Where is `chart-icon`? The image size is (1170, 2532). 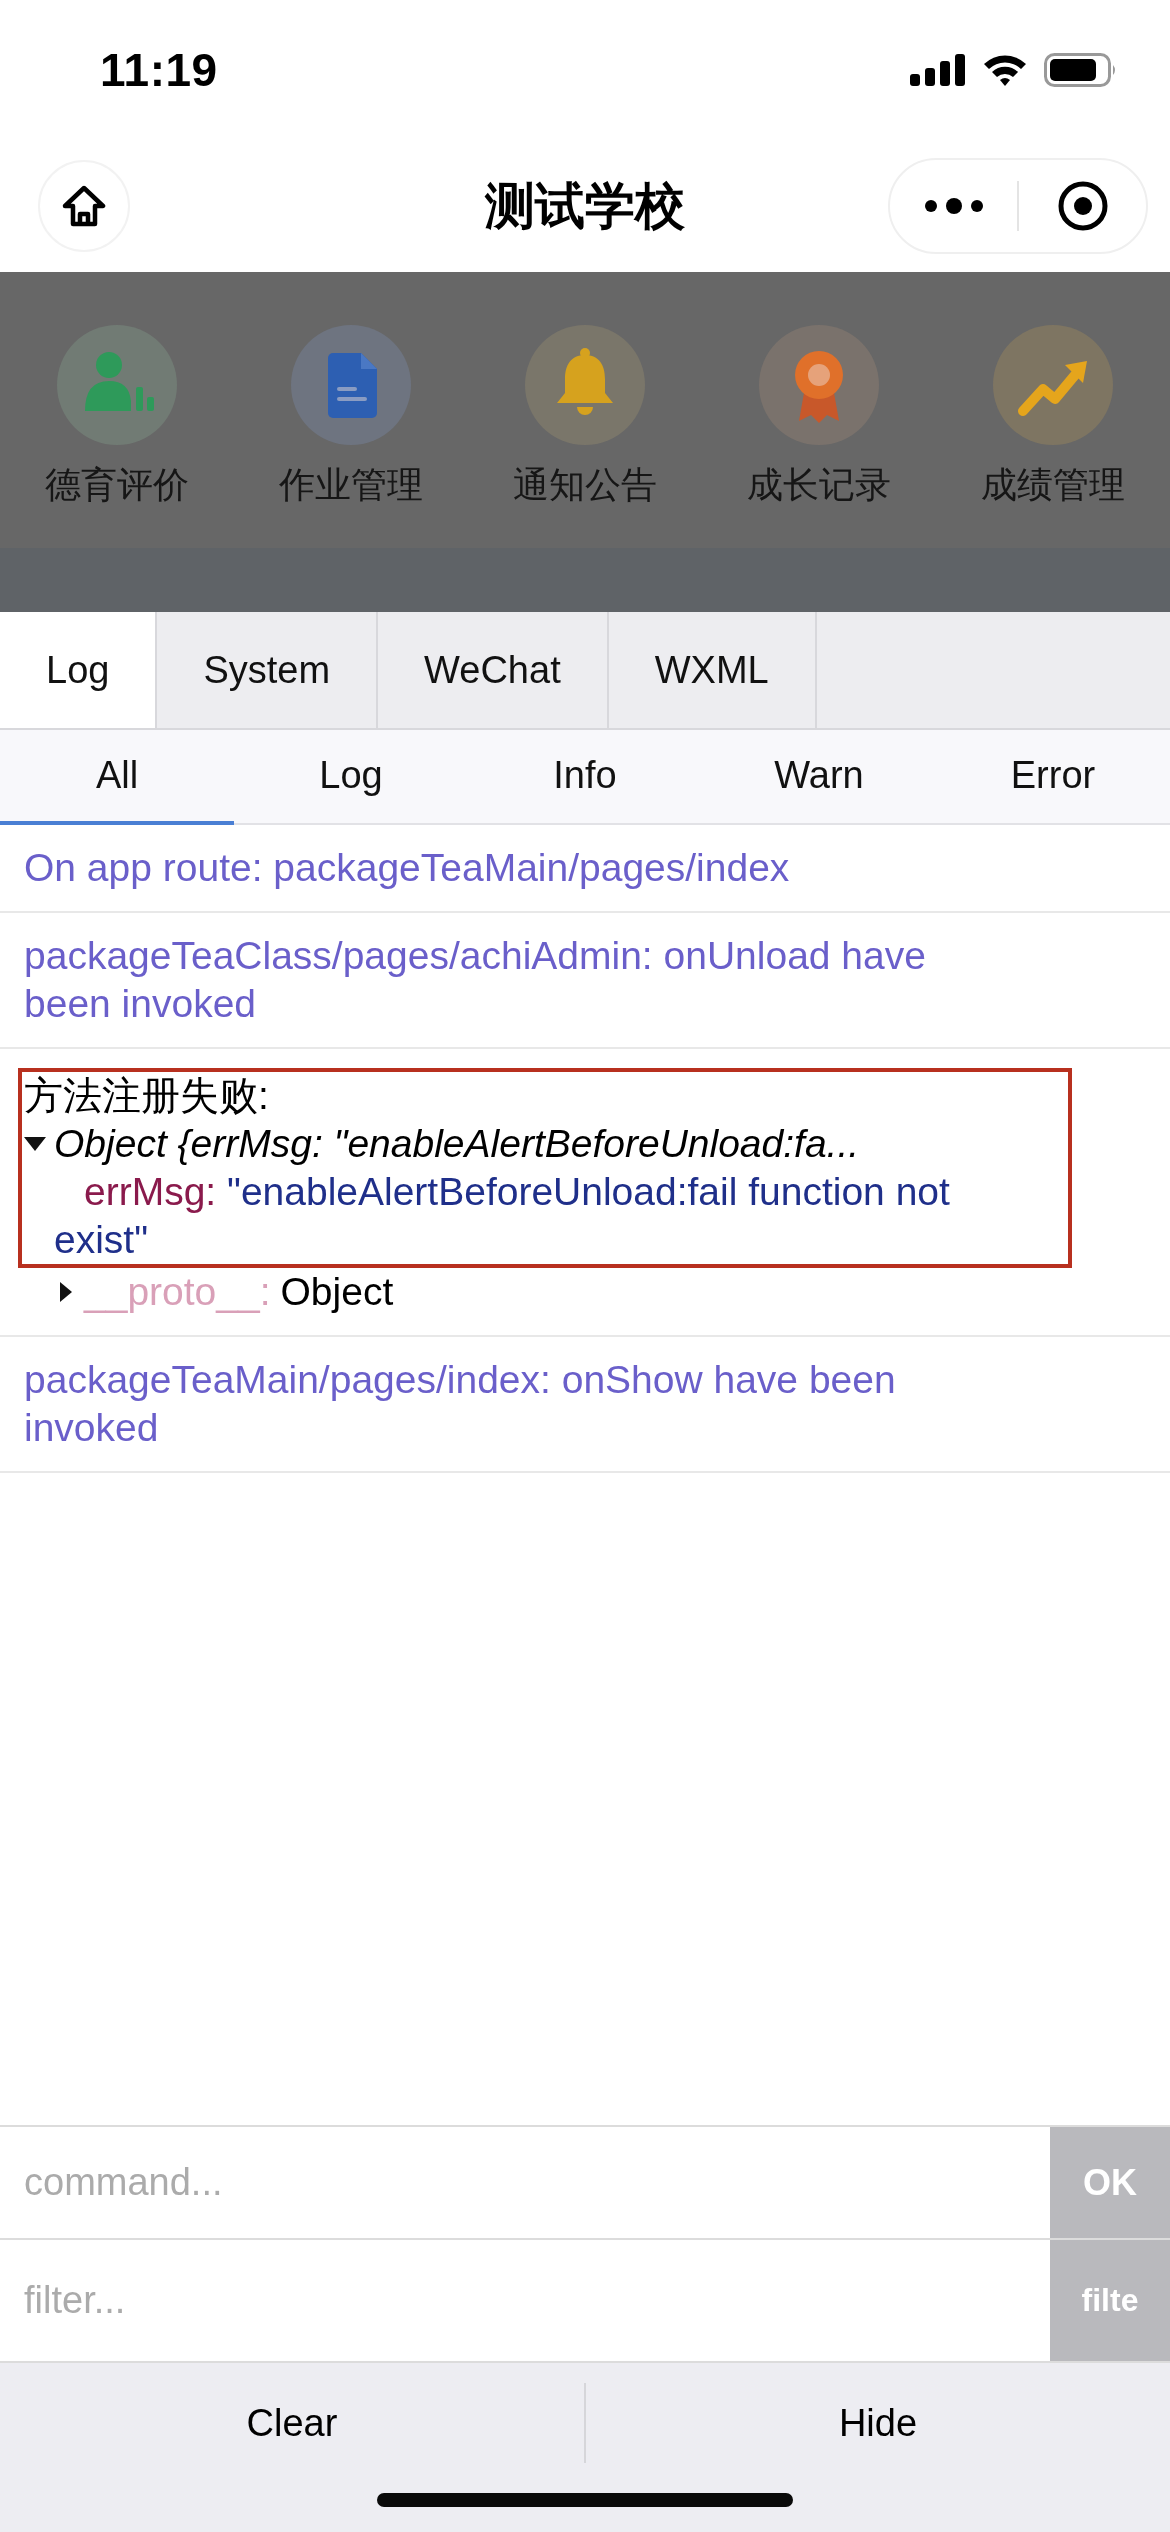
chart-icon is located at coordinates (1053, 385).